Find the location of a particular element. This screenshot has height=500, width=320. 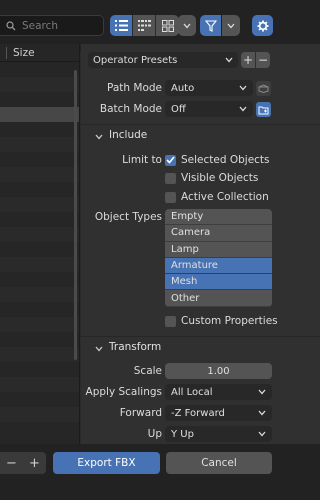

settings-toggle-button is located at coordinates (262, 25).